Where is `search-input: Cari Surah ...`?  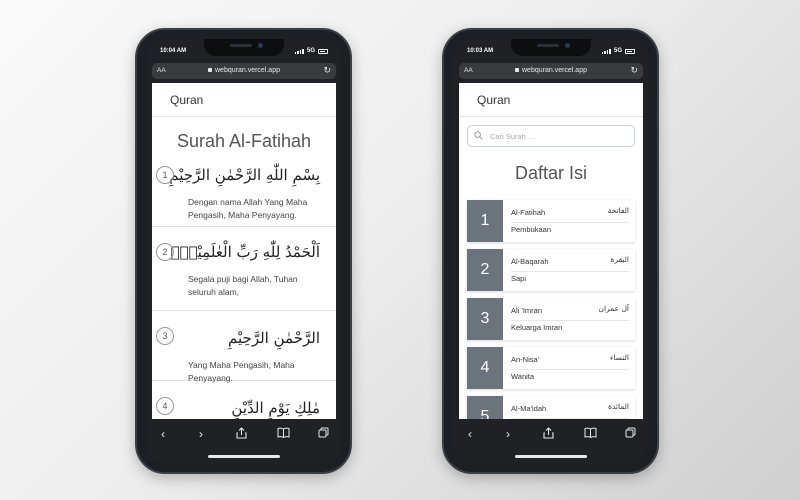
search-input: Cari Surah ... is located at coordinates (551, 136).